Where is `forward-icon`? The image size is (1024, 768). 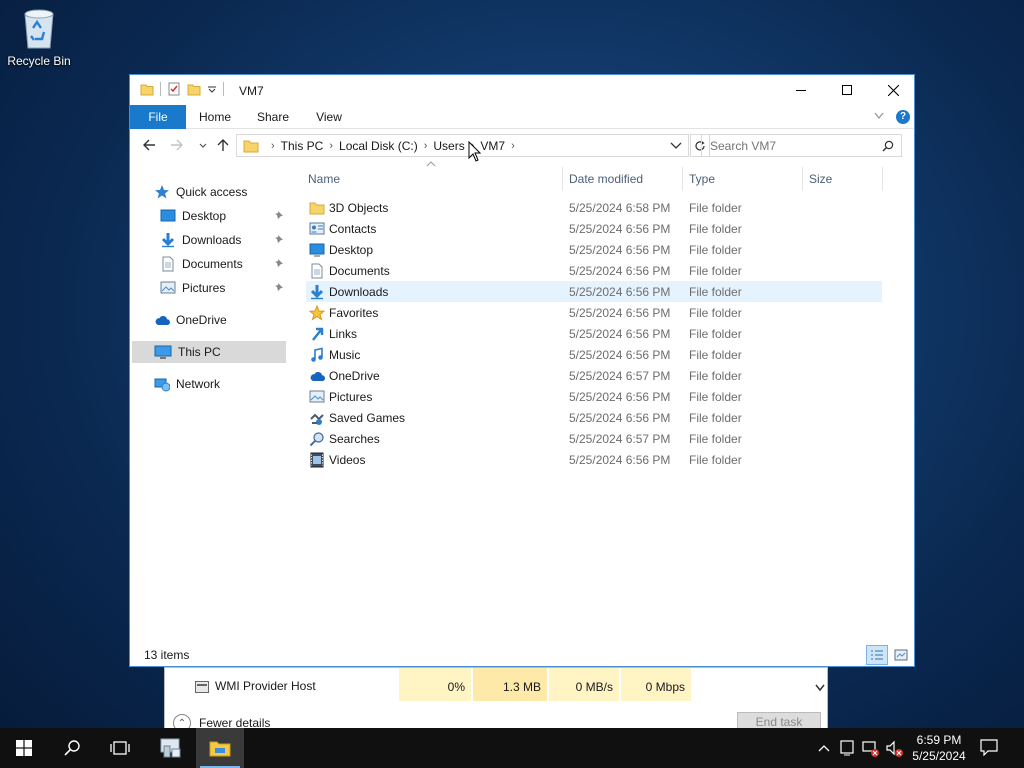
forward-icon is located at coordinates (177, 145).